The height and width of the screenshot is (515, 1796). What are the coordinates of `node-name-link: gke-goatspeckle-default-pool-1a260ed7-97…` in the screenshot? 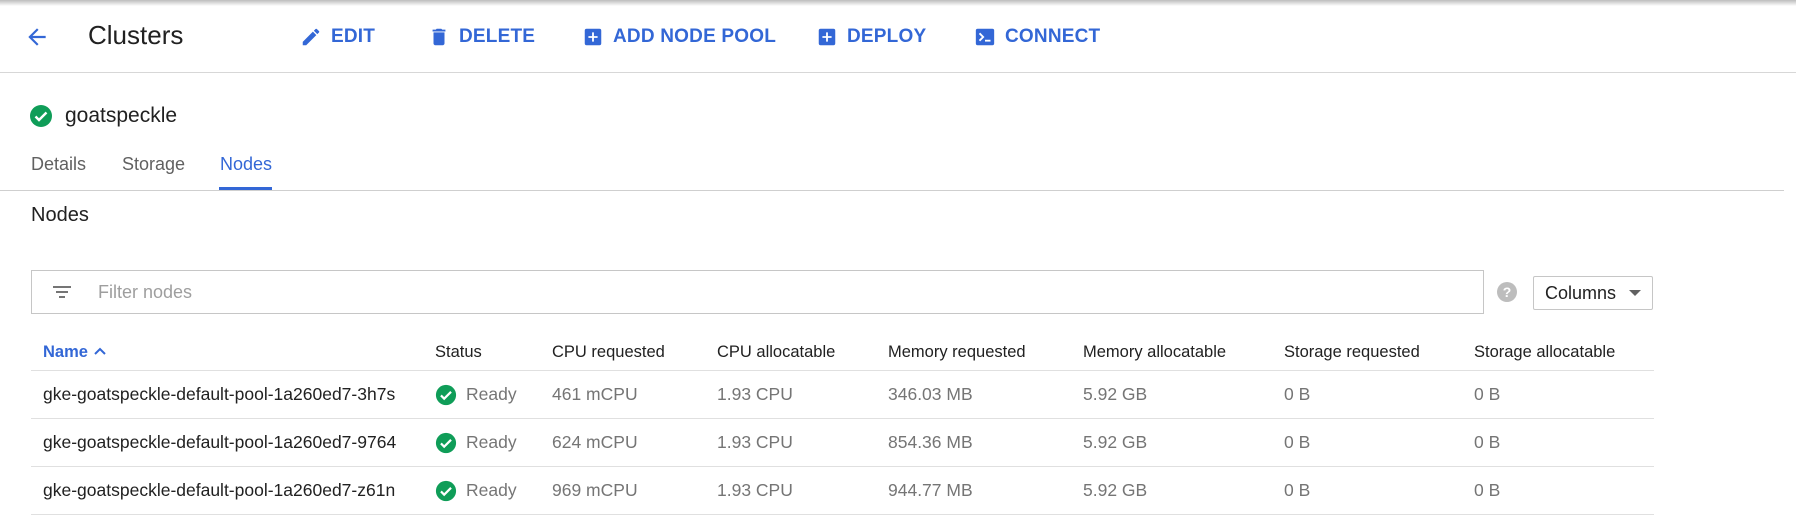 It's located at (233, 442).